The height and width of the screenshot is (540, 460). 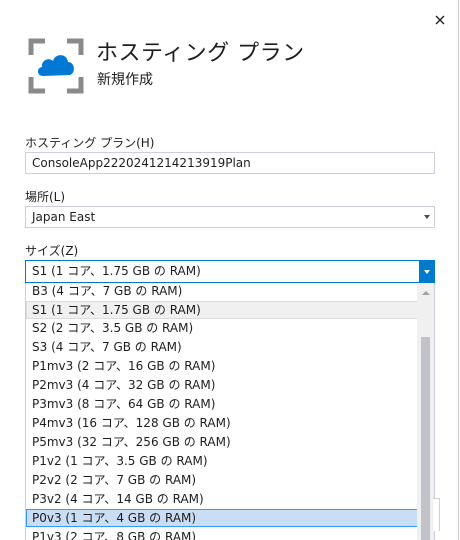 What do you see at coordinates (222, 310) in the screenshot?
I see `list-item-selected: S1 (1 コア、1.75 GB の RAM)` at bounding box center [222, 310].